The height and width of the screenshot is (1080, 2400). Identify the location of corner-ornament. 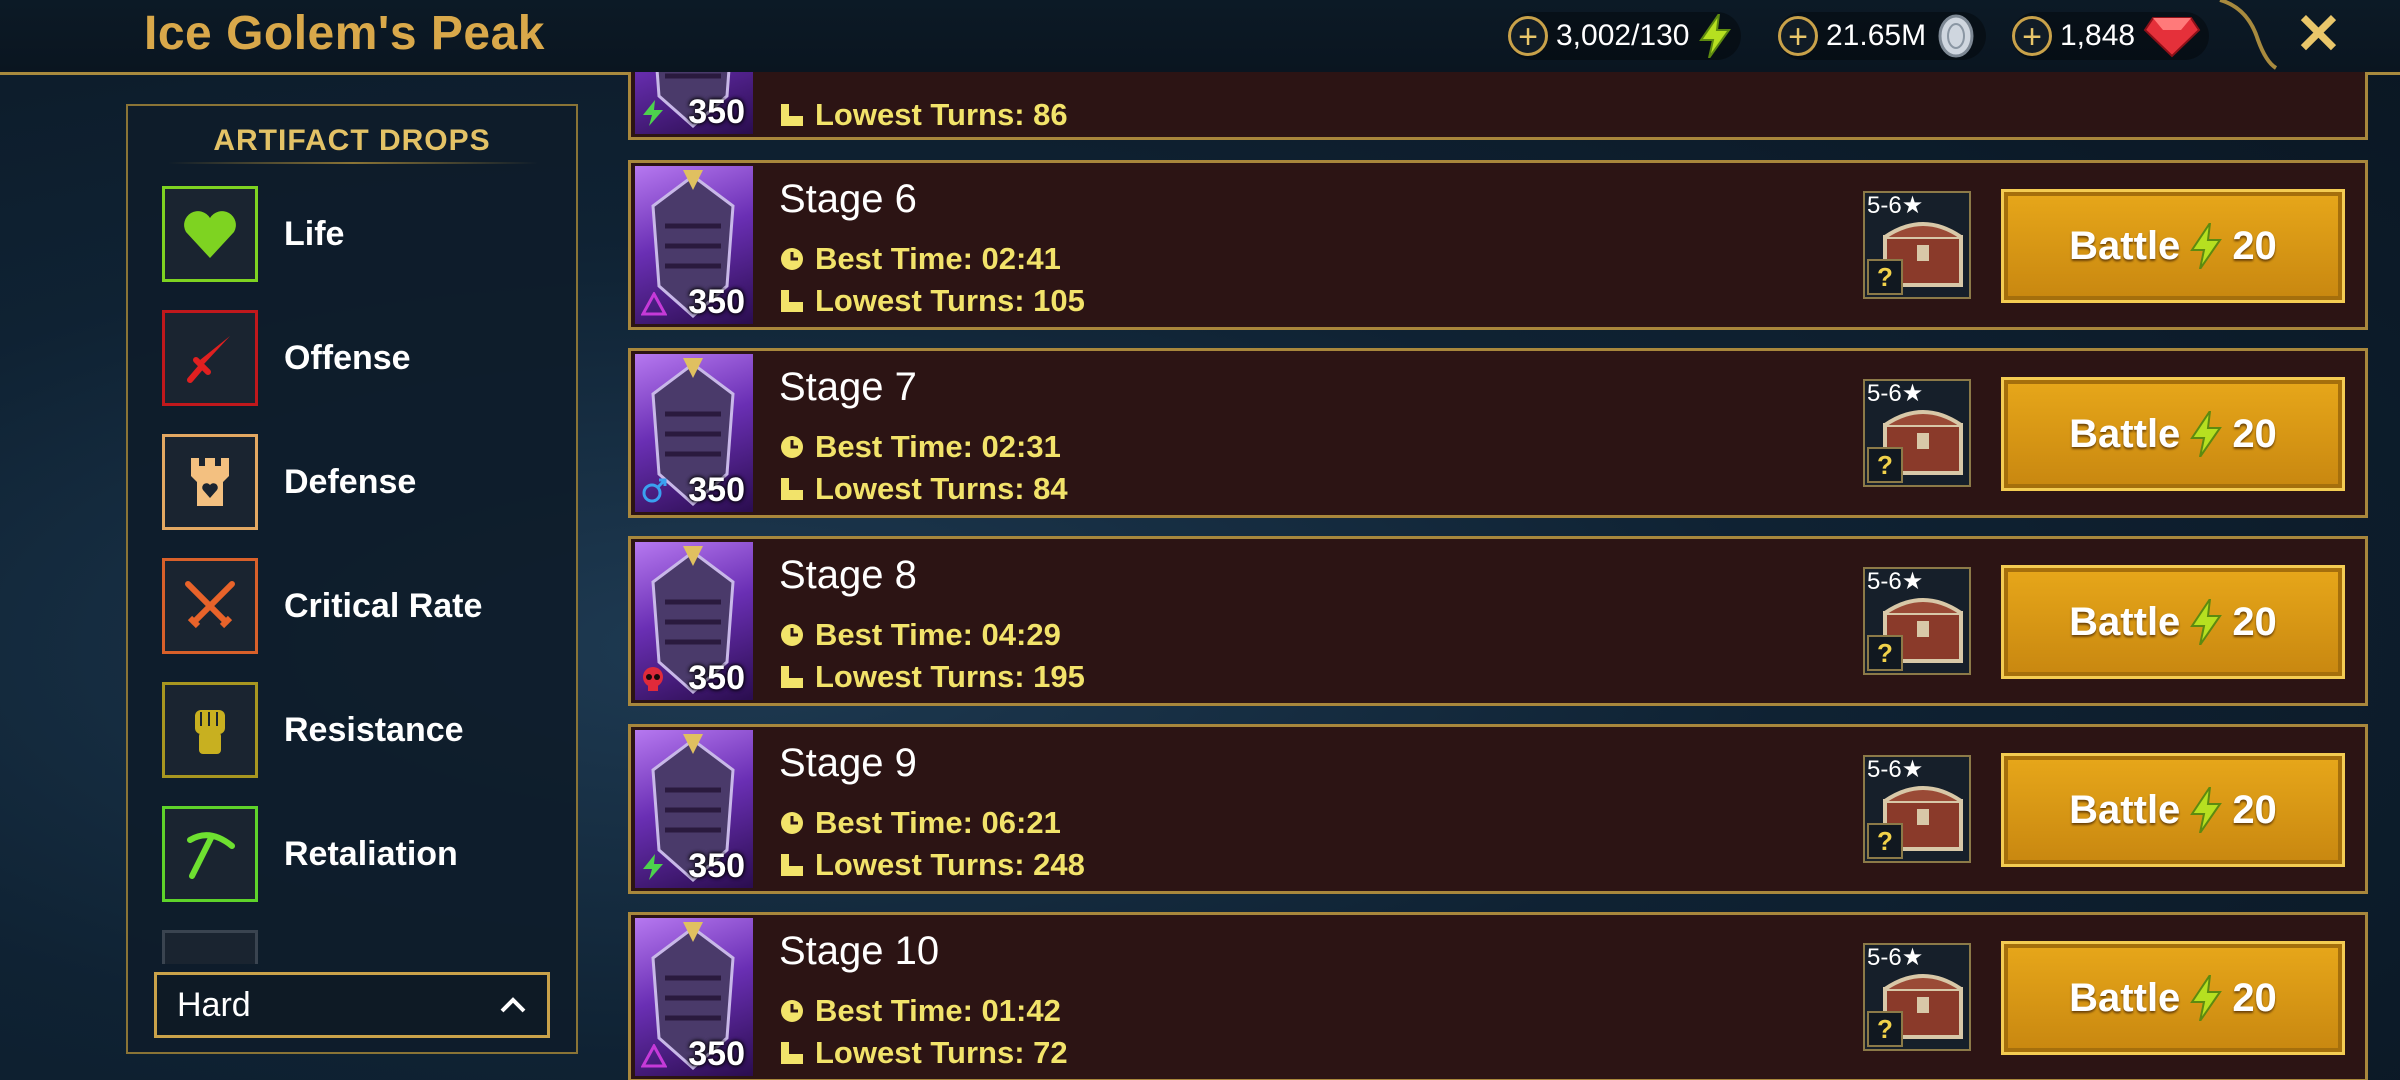
(2248, 35).